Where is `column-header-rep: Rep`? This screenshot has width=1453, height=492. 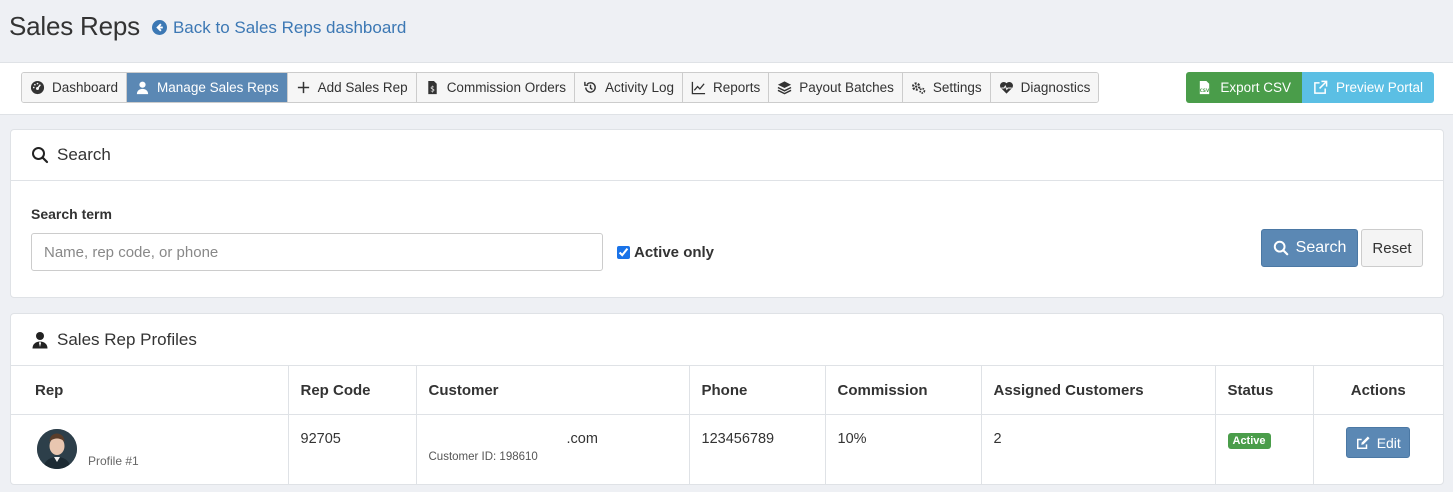
column-header-rep: Rep is located at coordinates (150, 390).